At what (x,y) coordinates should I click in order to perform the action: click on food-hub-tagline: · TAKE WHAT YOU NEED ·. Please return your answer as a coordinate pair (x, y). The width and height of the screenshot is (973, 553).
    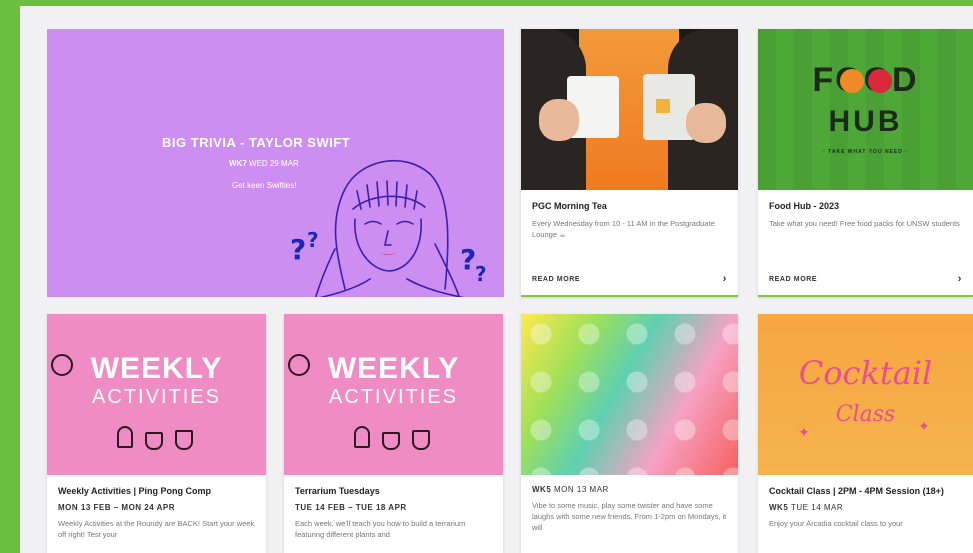
    Looking at the image, I should click on (865, 152).